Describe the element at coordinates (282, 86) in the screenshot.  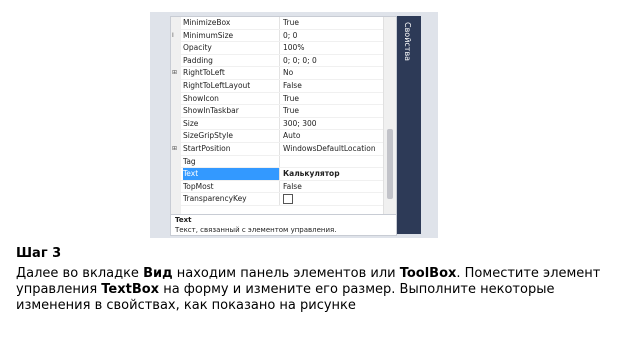
I see `property-row: RightToLeftLayout False` at that location.